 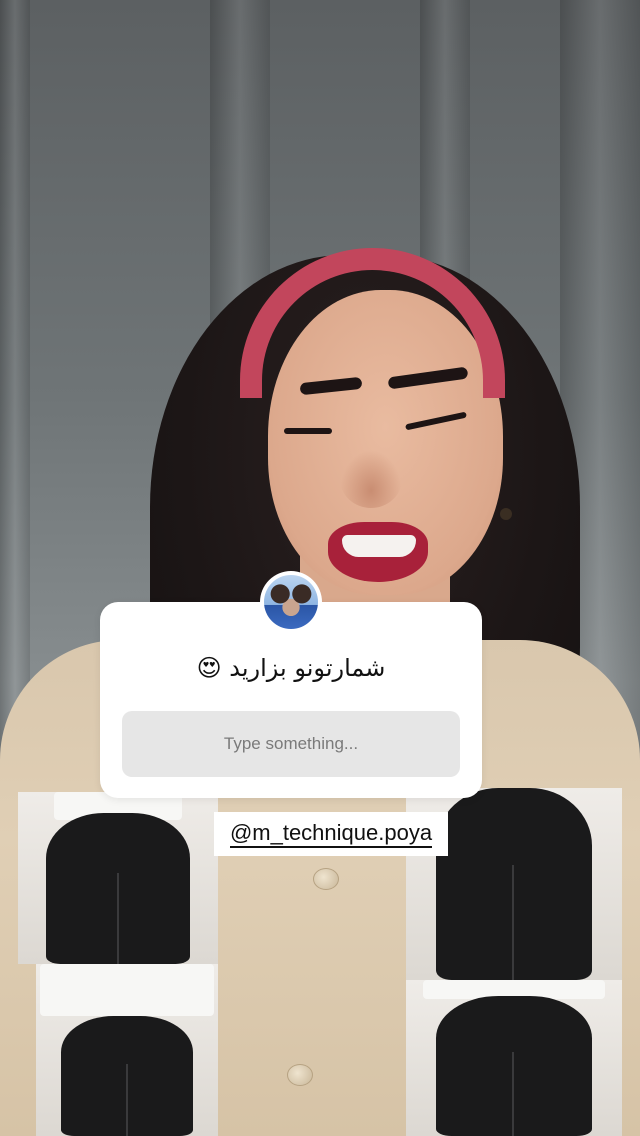 I want to click on teeth, so click(x=379, y=546).